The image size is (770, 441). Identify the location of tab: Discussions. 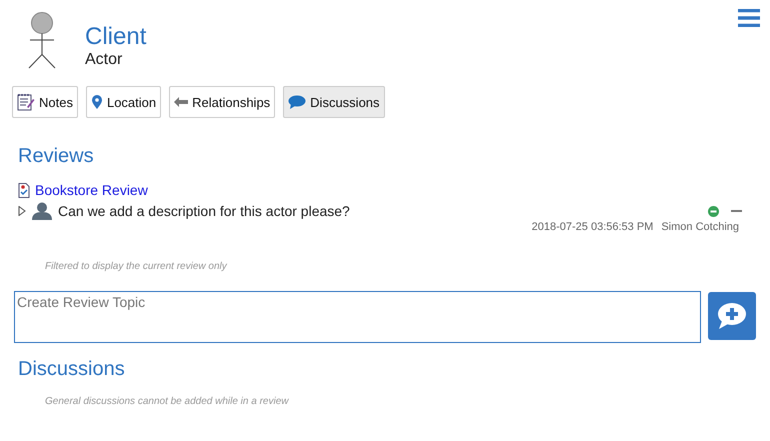
(334, 102).